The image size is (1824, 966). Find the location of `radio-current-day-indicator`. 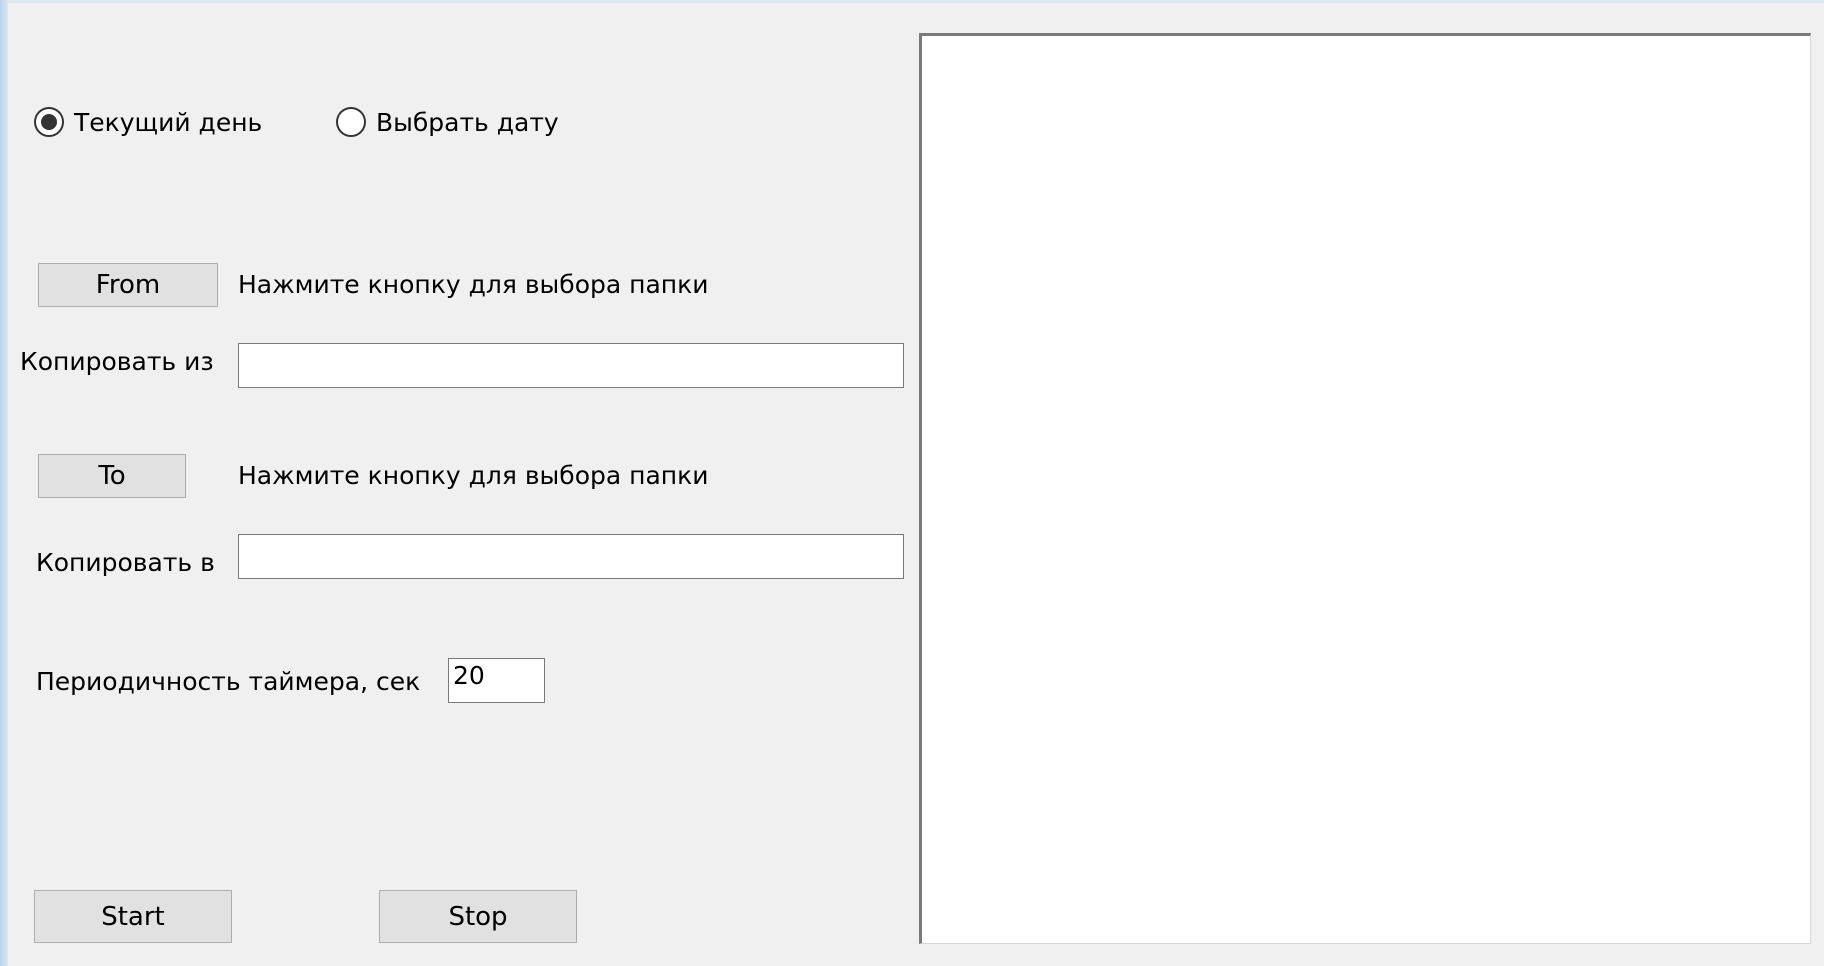

radio-current-day-indicator is located at coordinates (49, 122).